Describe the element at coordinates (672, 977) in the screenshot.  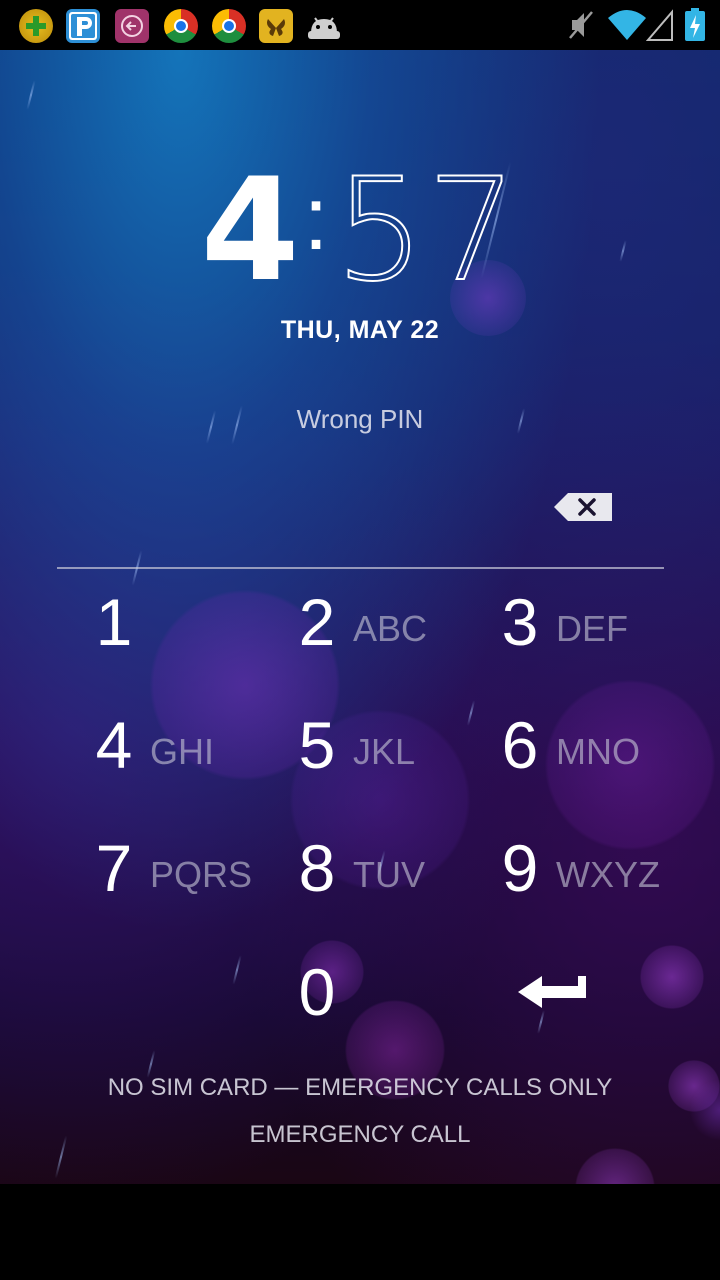
I see `bokeh-light` at that location.